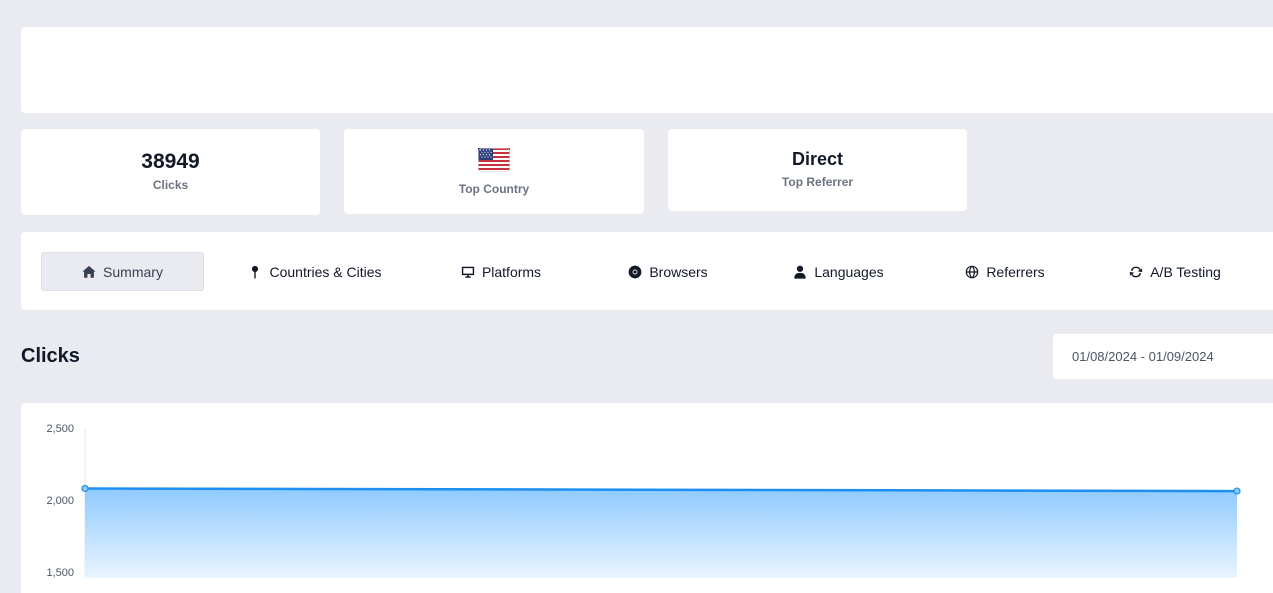 The image size is (1273, 593). I want to click on y-tick-label: 2,500, so click(60, 429).